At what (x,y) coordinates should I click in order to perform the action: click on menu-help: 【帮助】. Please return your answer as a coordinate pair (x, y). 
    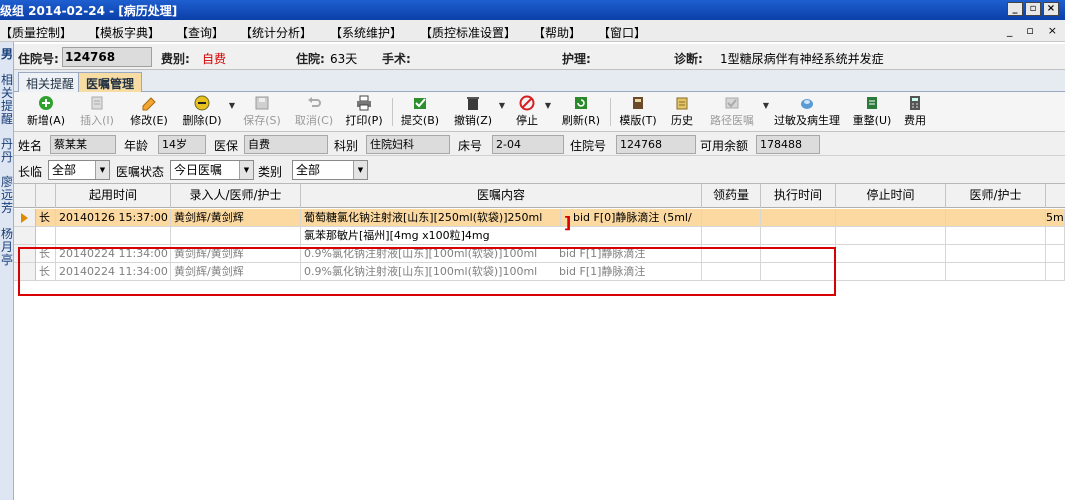
    Looking at the image, I should click on (557, 32).